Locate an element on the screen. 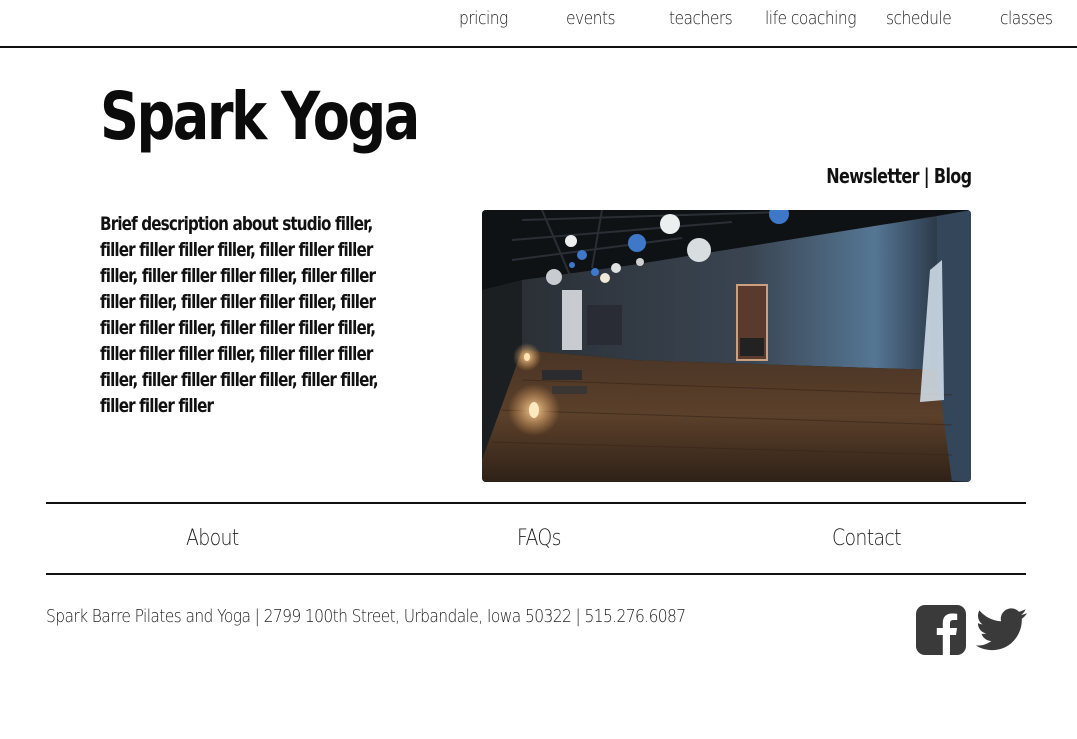 Image resolution: width=1077 pixels, height=739 pixels. social-links is located at coordinates (972, 631).